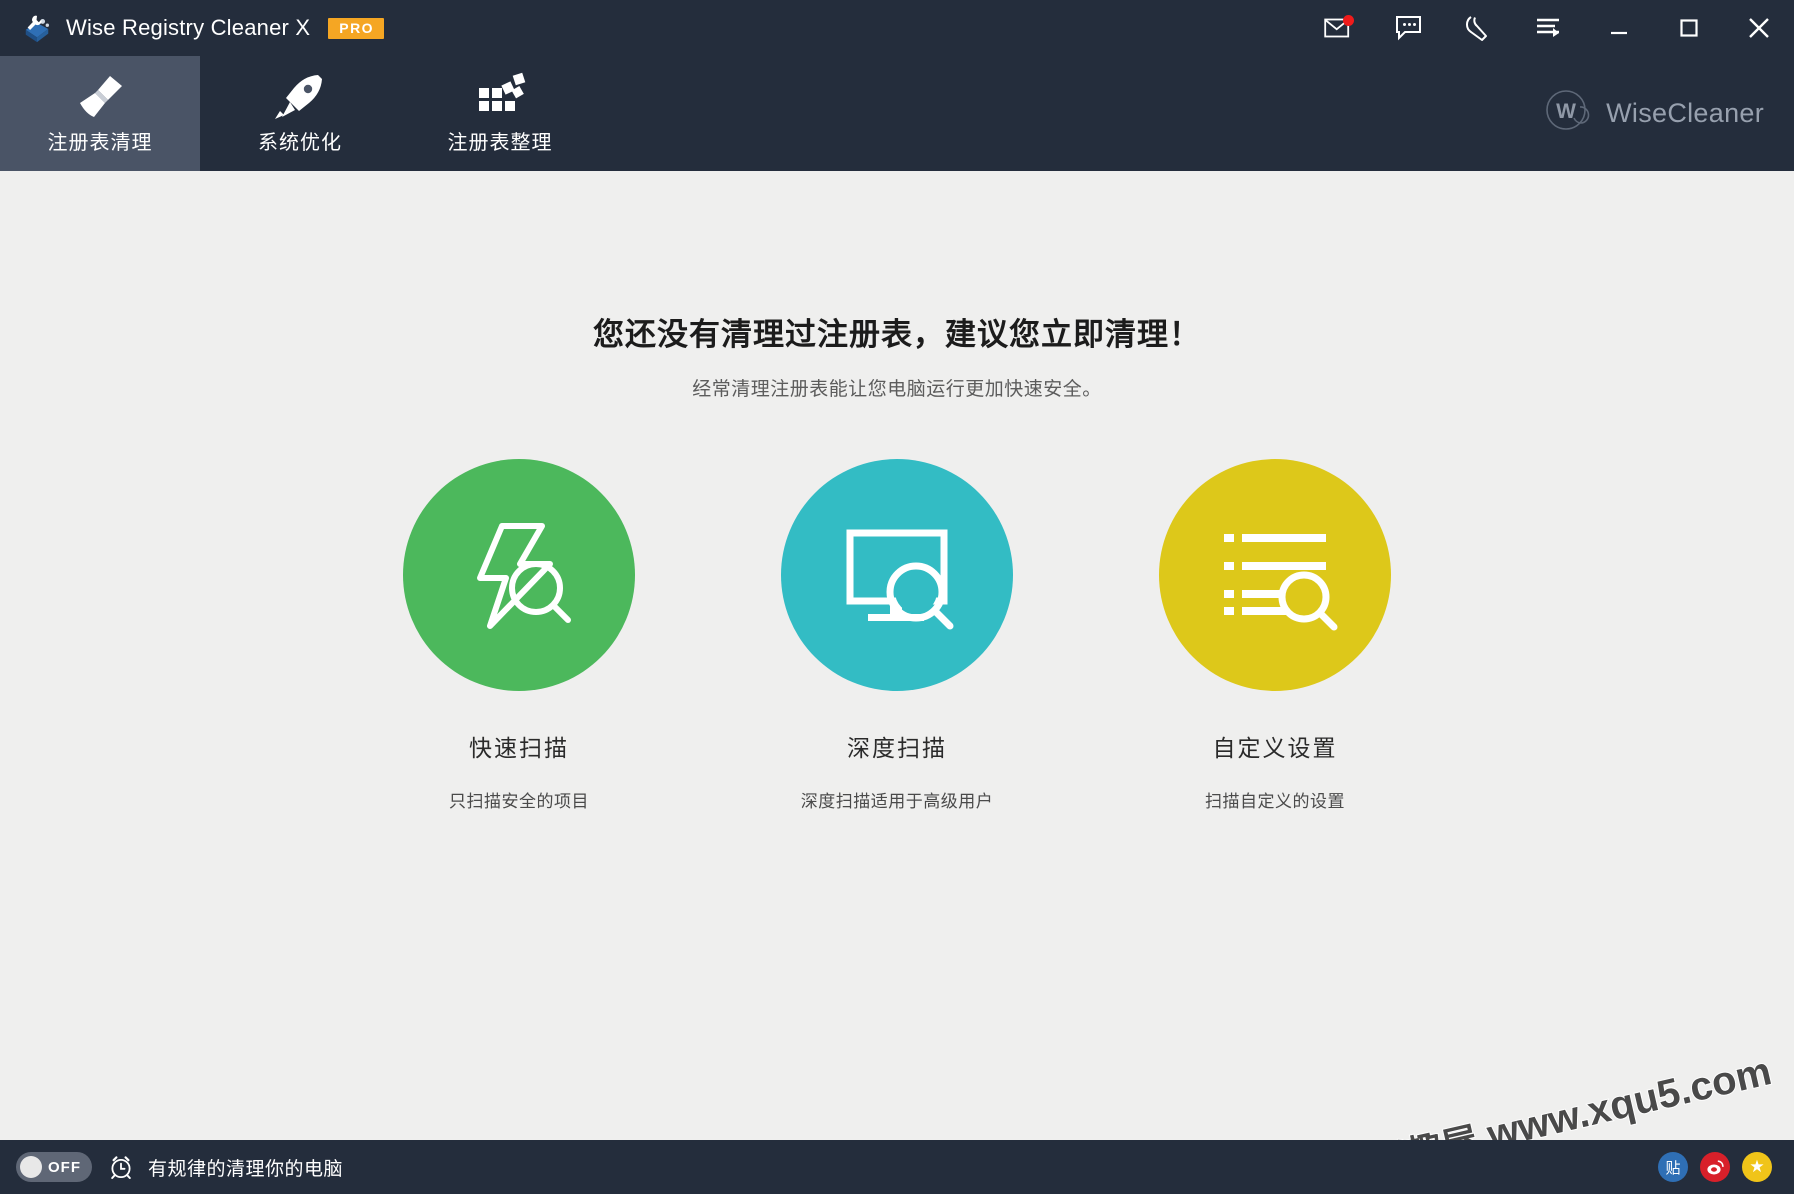  What do you see at coordinates (121, 1167) in the screenshot?
I see `alarm-clock-icon` at bounding box center [121, 1167].